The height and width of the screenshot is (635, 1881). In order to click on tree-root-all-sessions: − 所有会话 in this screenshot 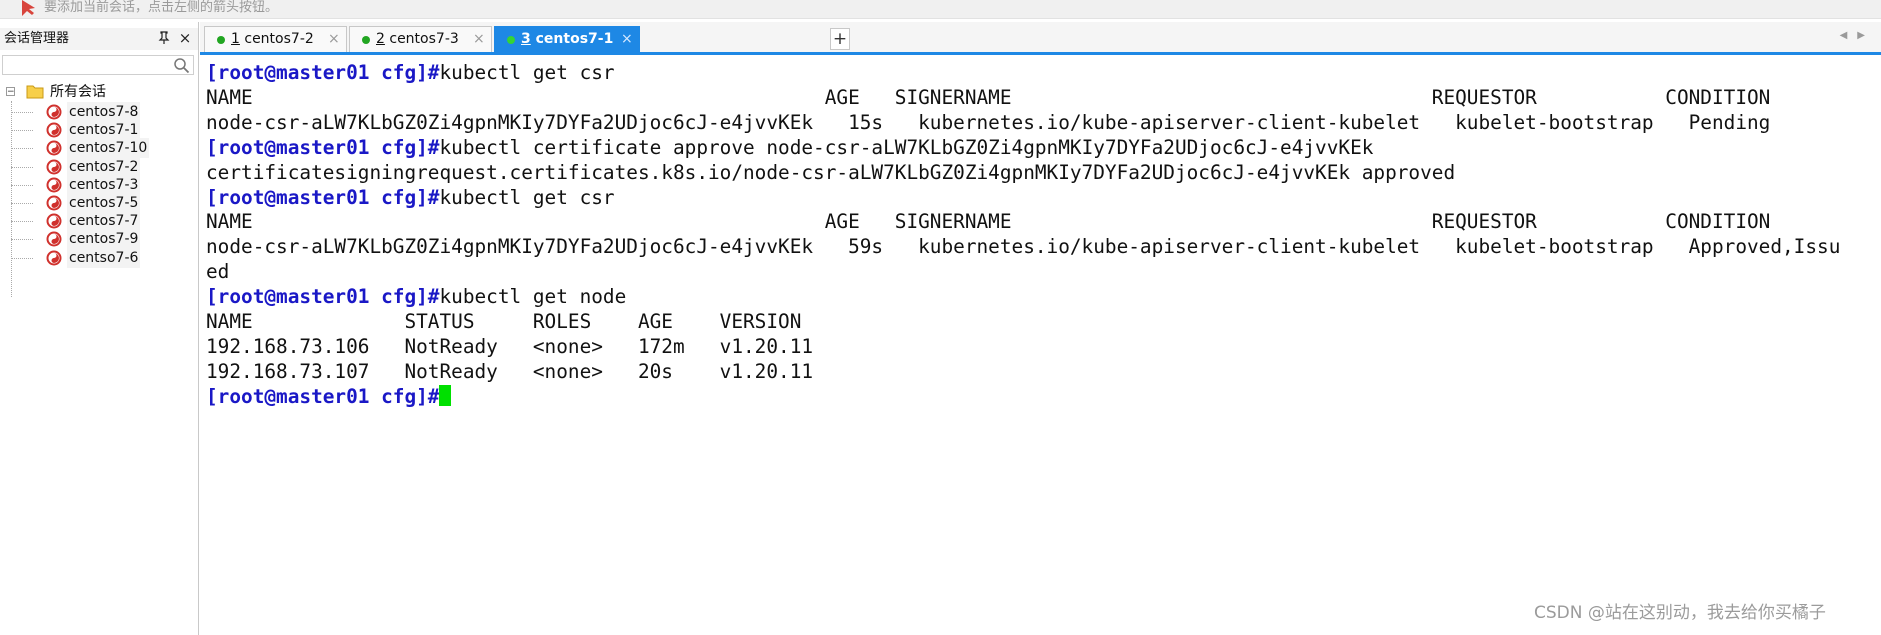, I will do `click(94, 92)`.